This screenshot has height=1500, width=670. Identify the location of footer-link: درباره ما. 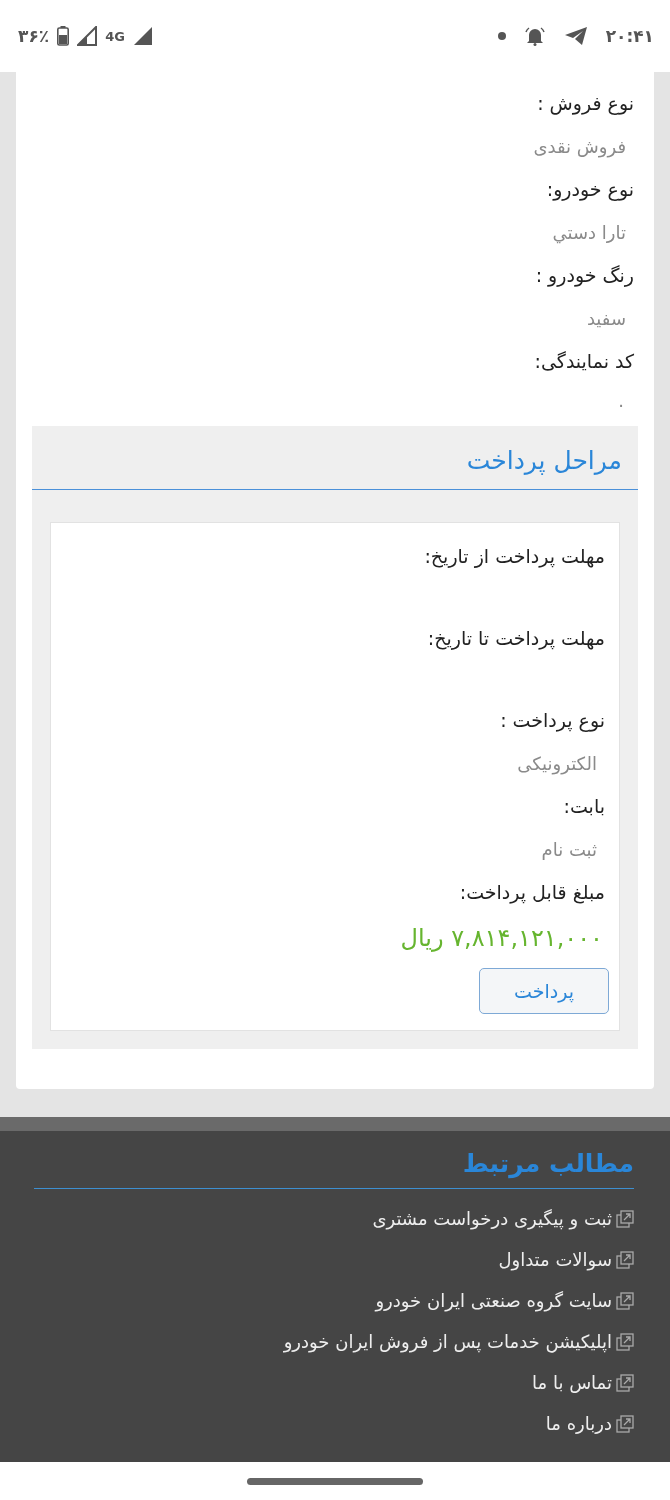
(589, 1423).